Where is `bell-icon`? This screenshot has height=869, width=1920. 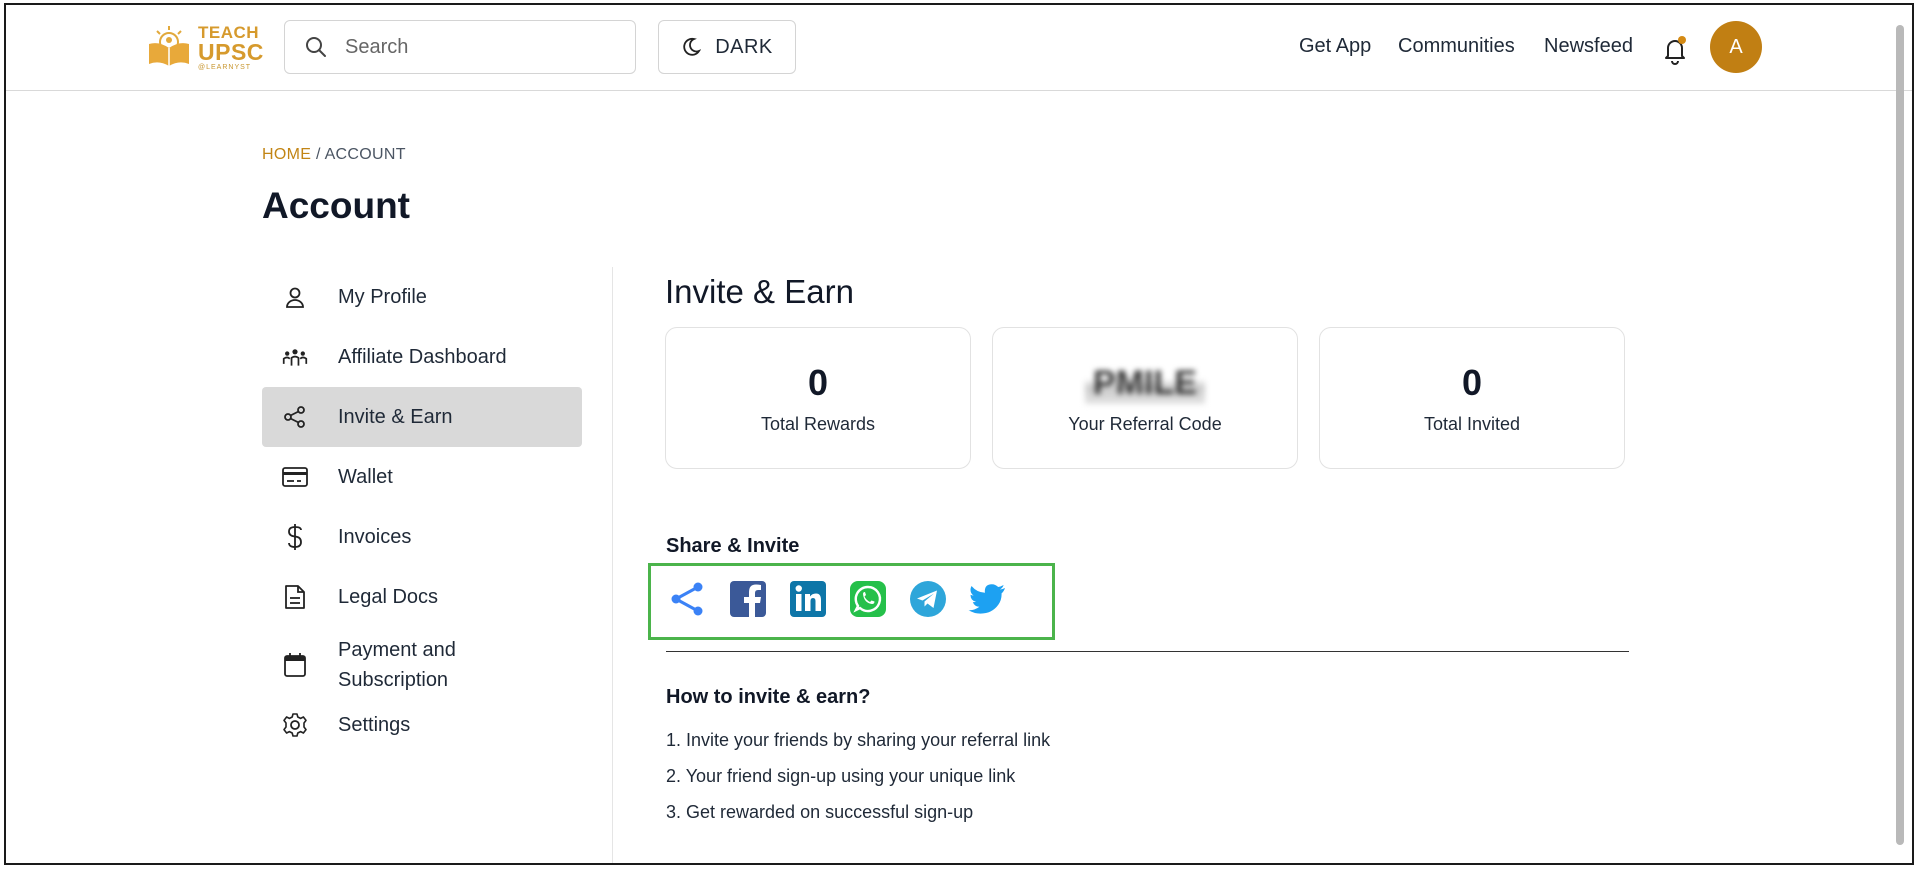
bell-icon is located at coordinates (1675, 50).